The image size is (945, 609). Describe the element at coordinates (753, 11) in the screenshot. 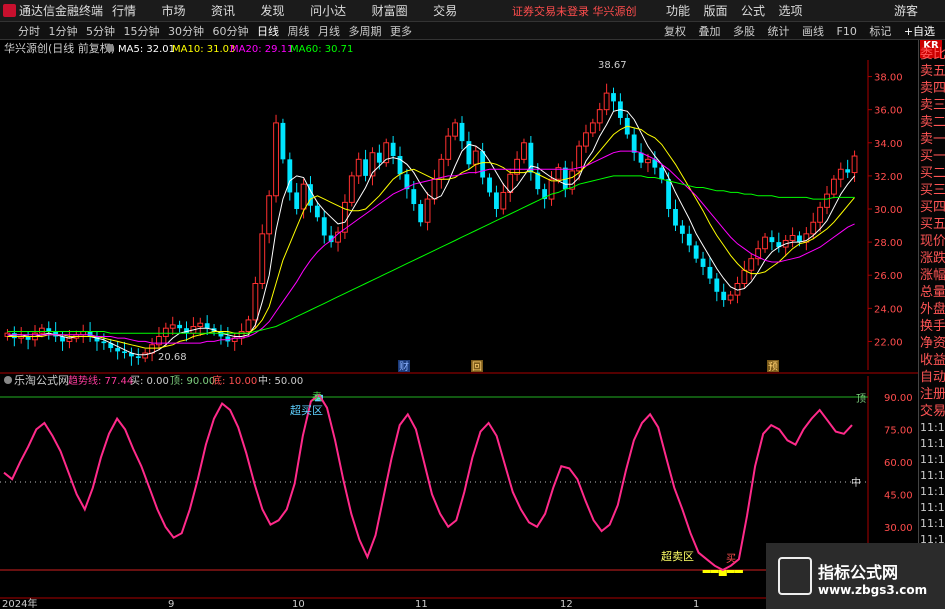

I see `menu-item-gongshi: 公式` at that location.